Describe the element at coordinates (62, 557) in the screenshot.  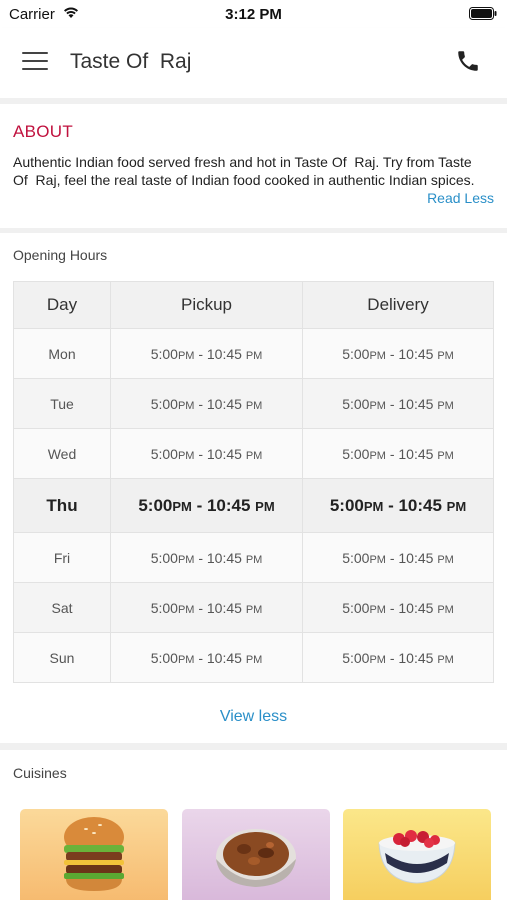
I see `hours-day-cell: Fri` at that location.